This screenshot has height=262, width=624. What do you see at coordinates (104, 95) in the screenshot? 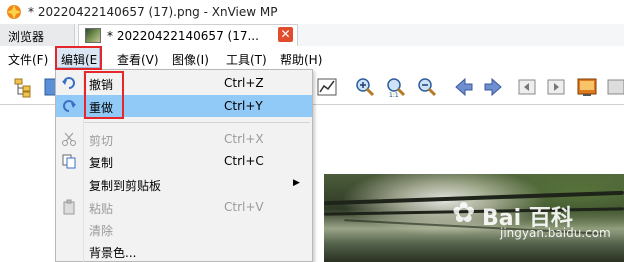
I see `annotation-box-undo-redo` at bounding box center [104, 95].